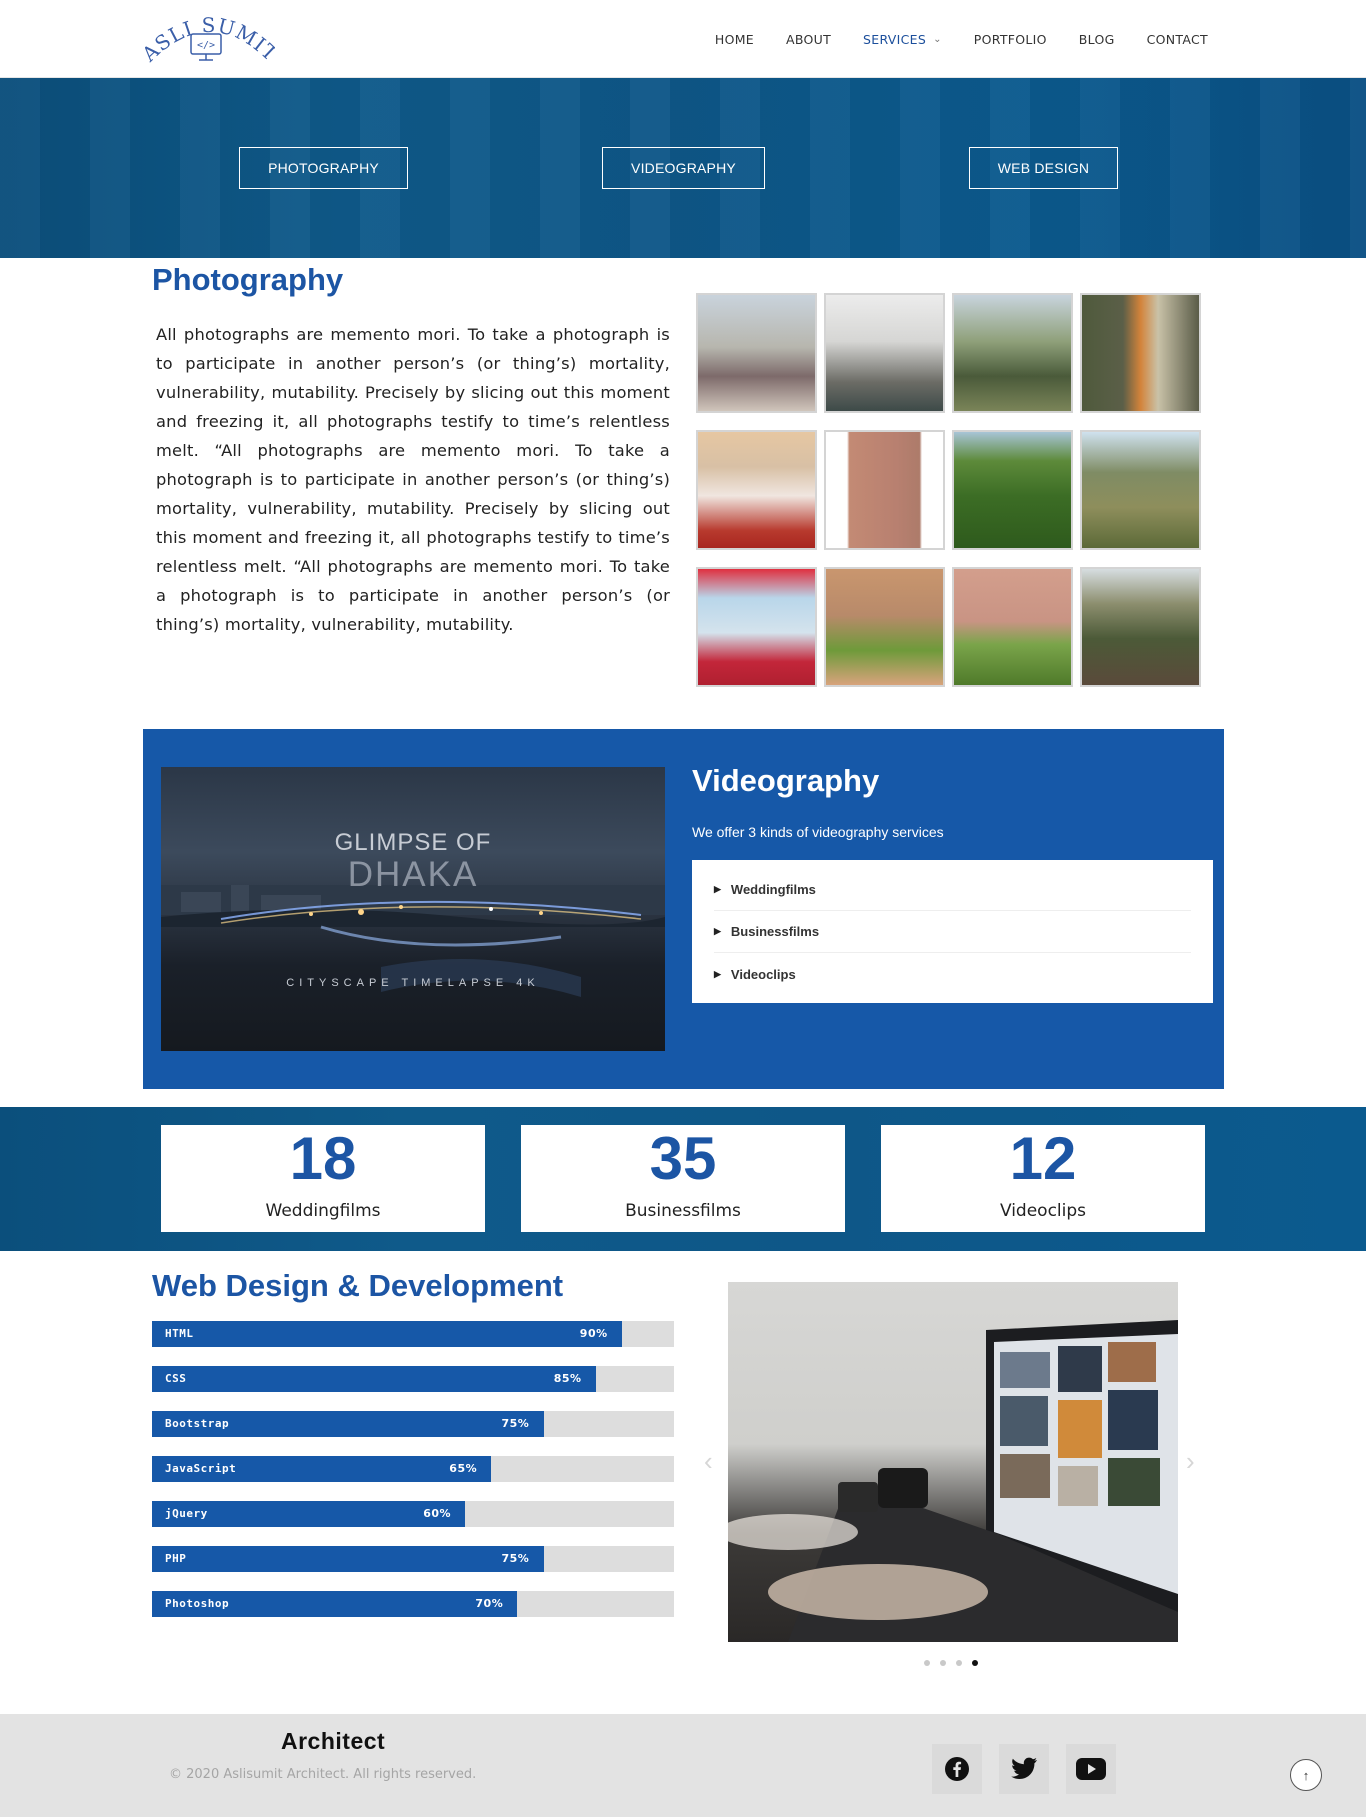 The width and height of the screenshot is (1366, 1817). What do you see at coordinates (773, 889) in the screenshot?
I see `service-label: Weddingfilms` at bounding box center [773, 889].